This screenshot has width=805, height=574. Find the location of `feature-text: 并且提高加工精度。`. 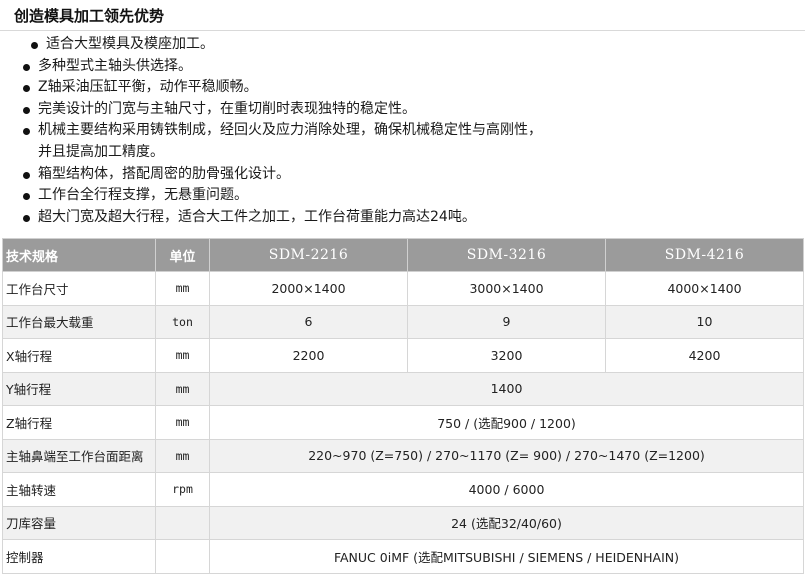

feature-text: 并且提高加工精度。 is located at coordinates (101, 151).